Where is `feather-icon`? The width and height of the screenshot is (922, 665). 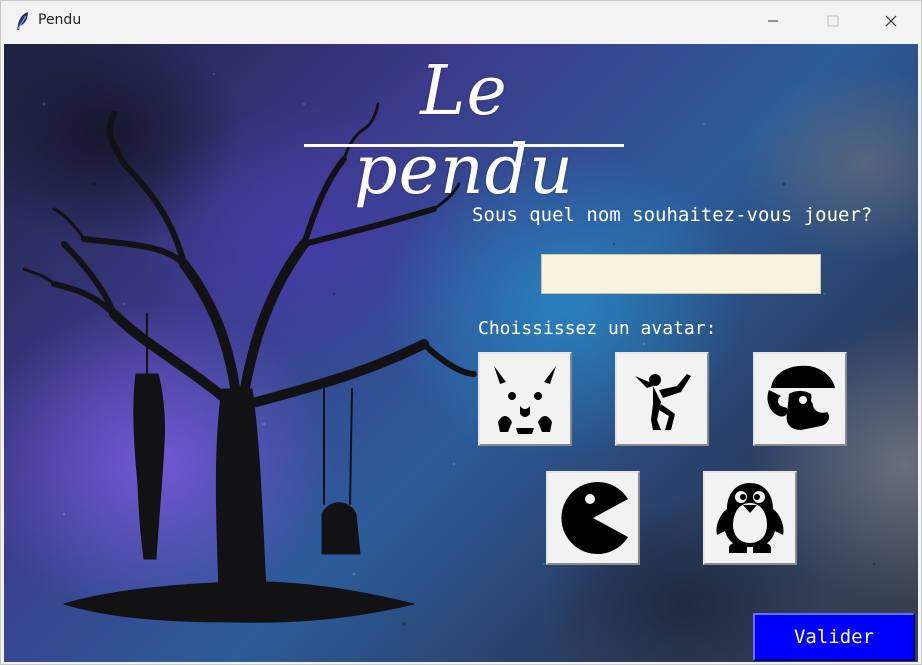
feather-icon is located at coordinates (23, 21).